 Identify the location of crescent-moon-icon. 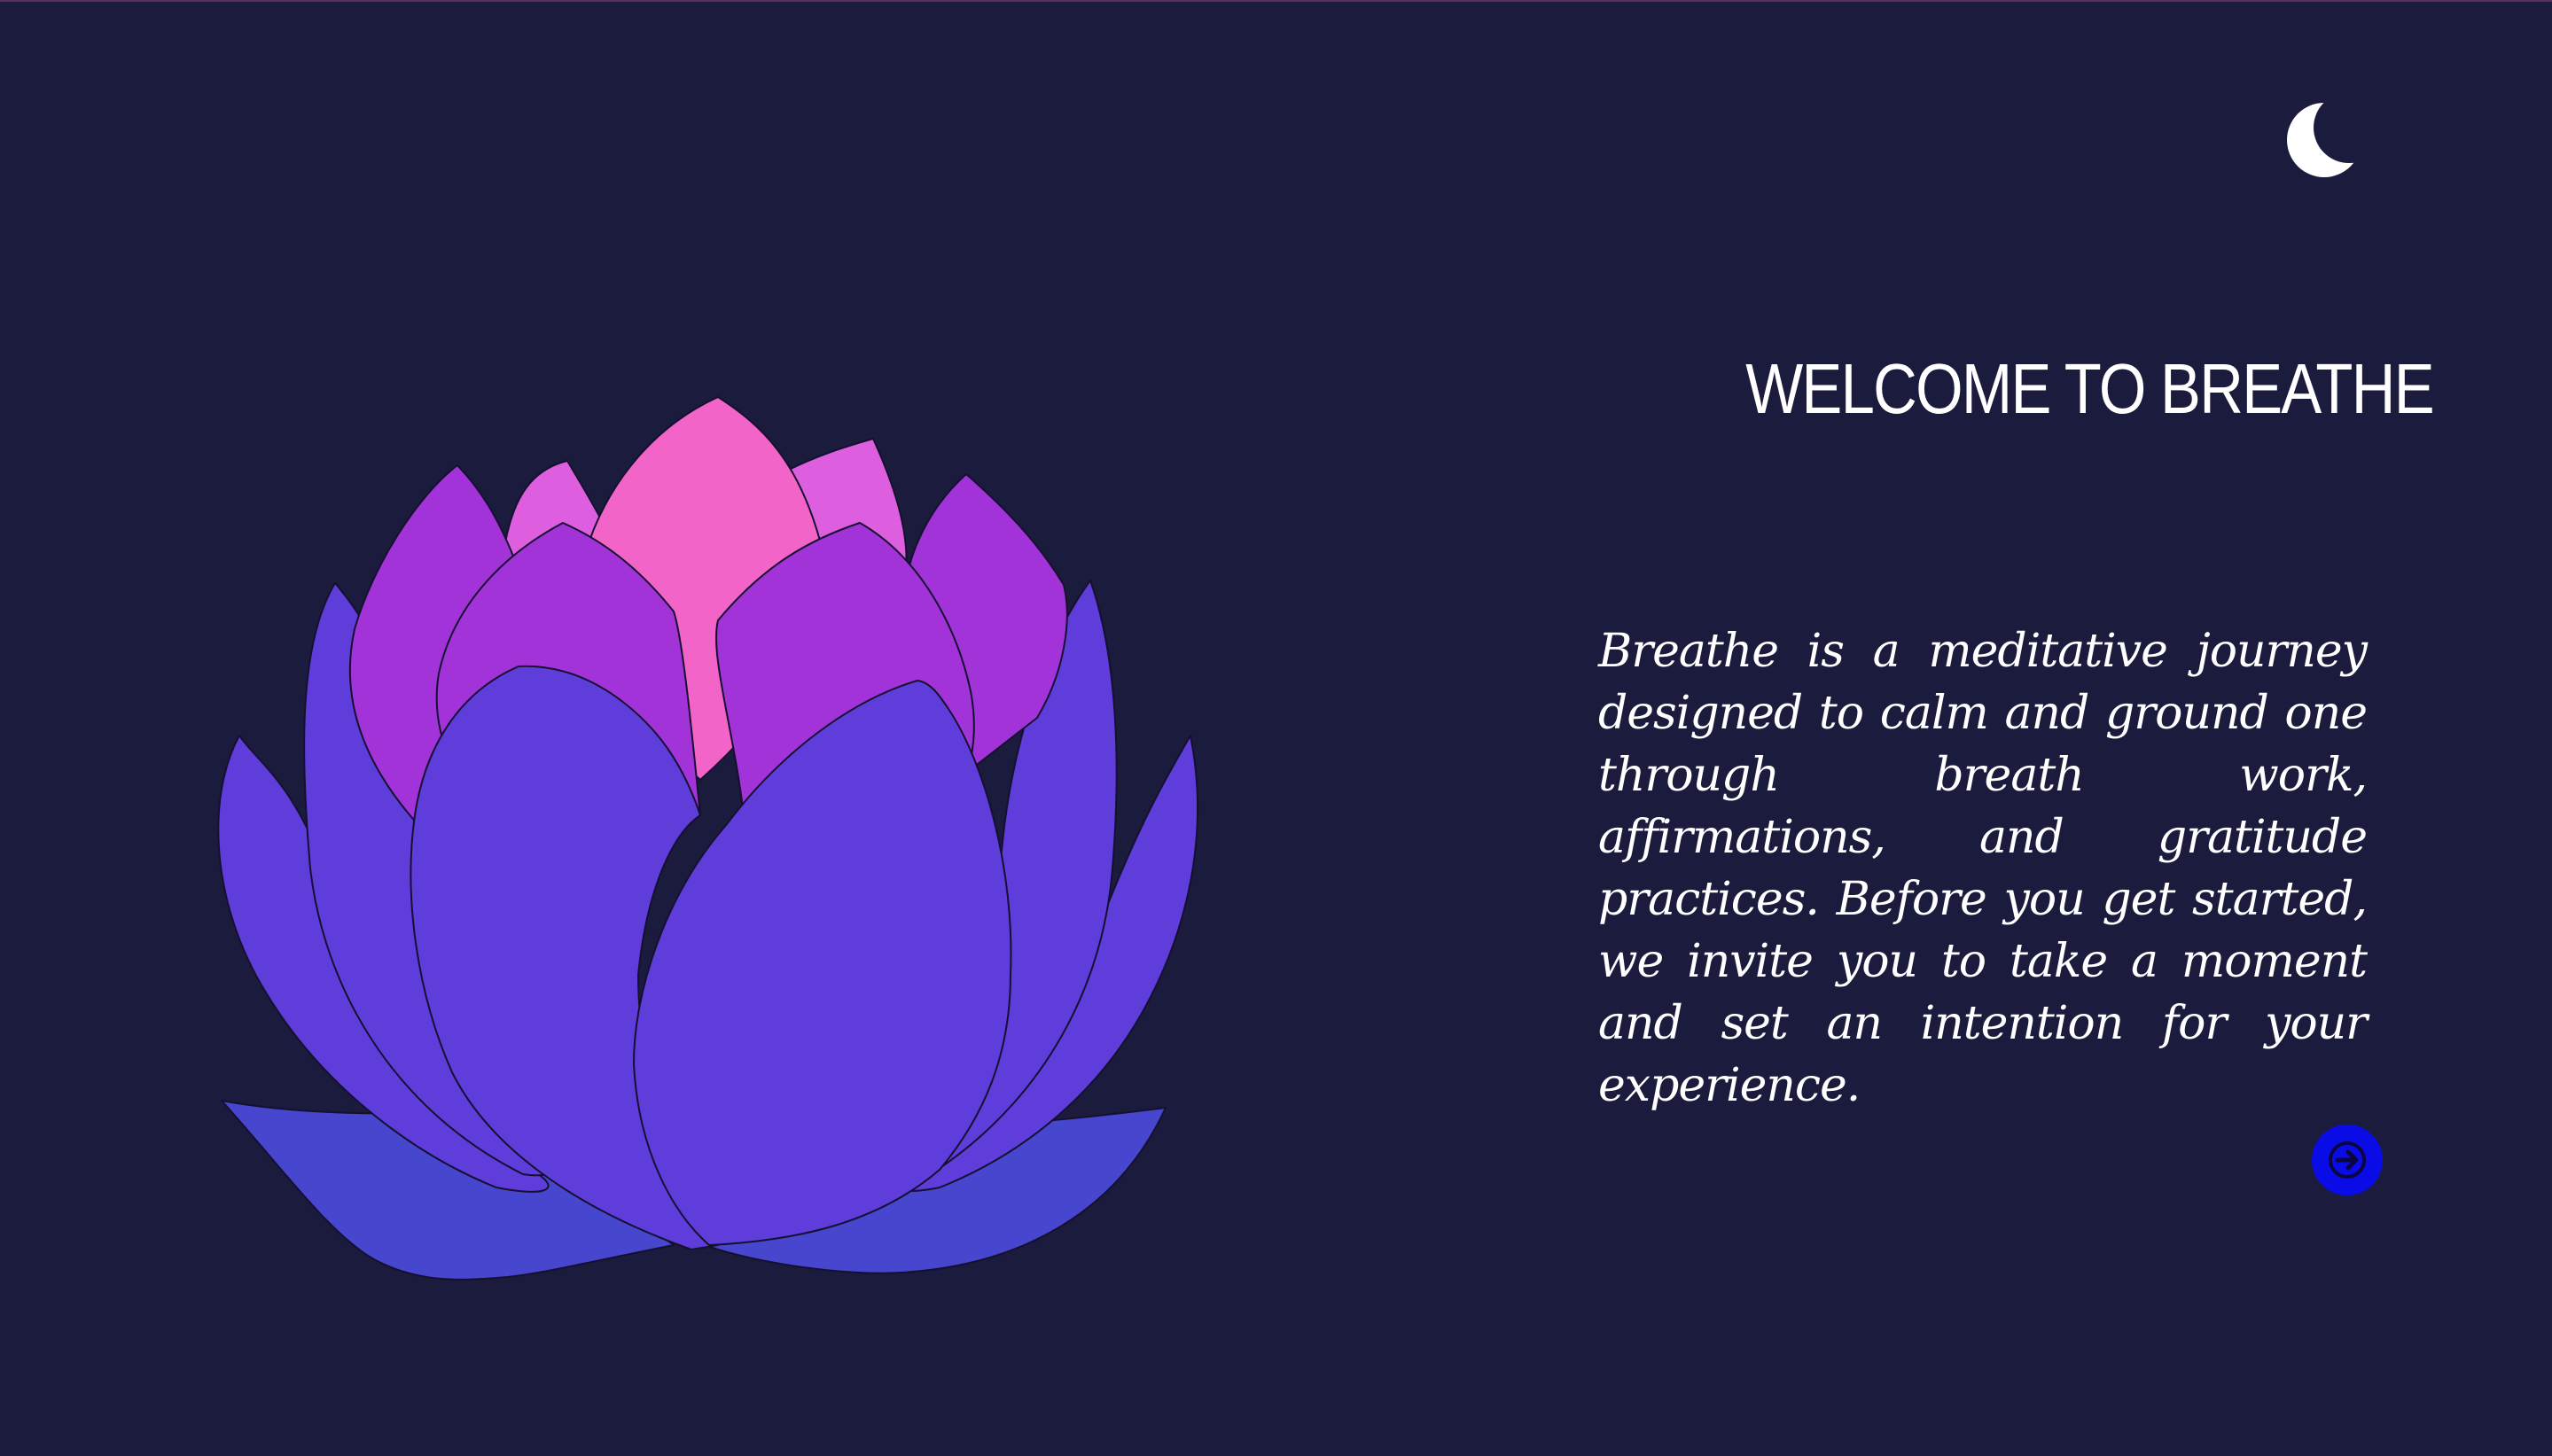
(2331, 140).